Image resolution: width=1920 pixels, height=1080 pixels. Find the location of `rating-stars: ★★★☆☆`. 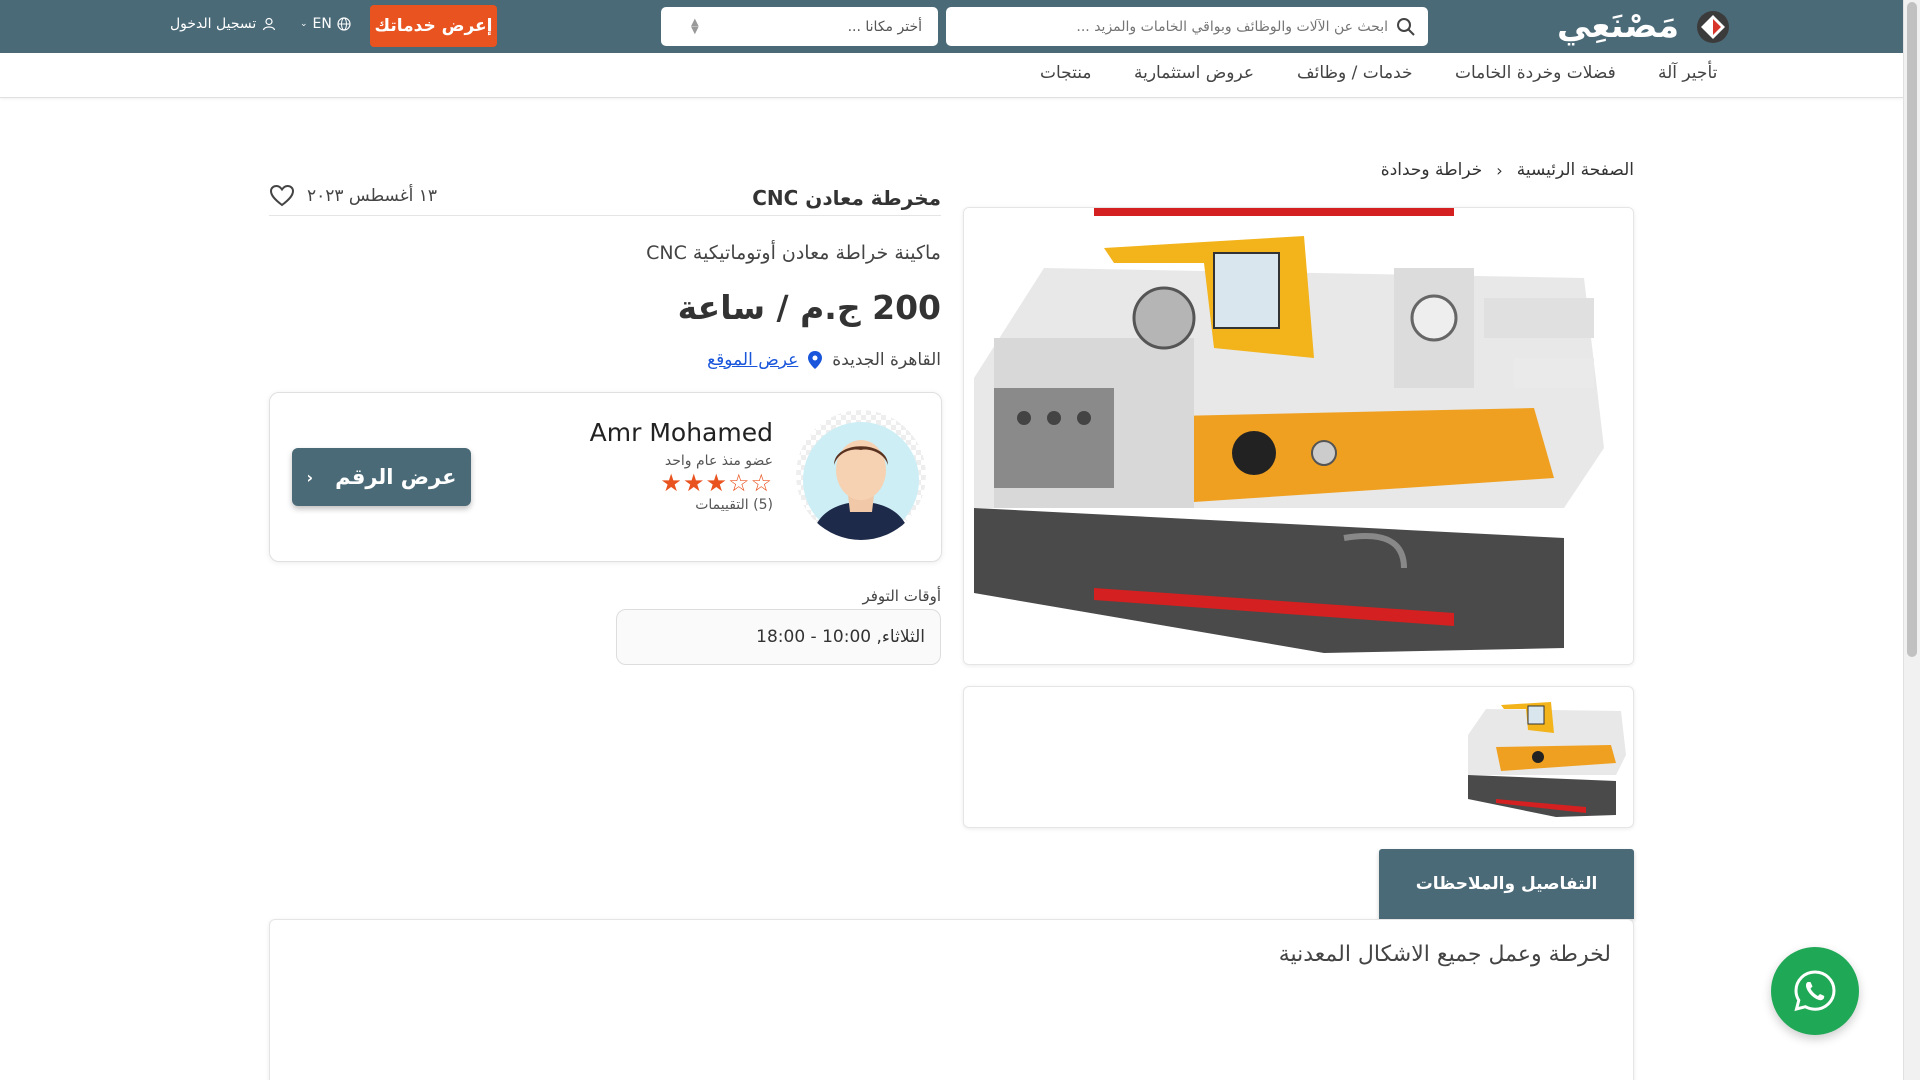

rating-stars: ★★★☆☆ is located at coordinates (716, 483).